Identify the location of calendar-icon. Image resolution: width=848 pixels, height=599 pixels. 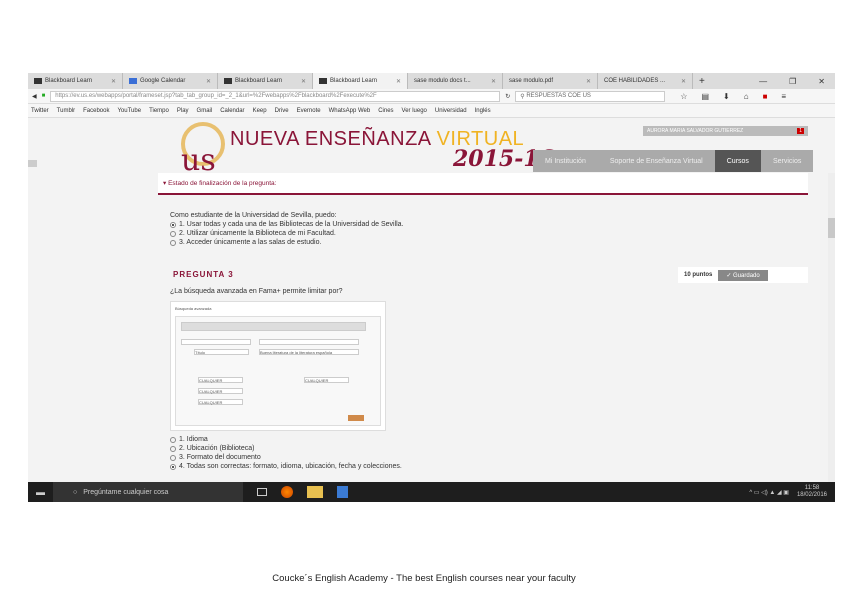
(133, 81).